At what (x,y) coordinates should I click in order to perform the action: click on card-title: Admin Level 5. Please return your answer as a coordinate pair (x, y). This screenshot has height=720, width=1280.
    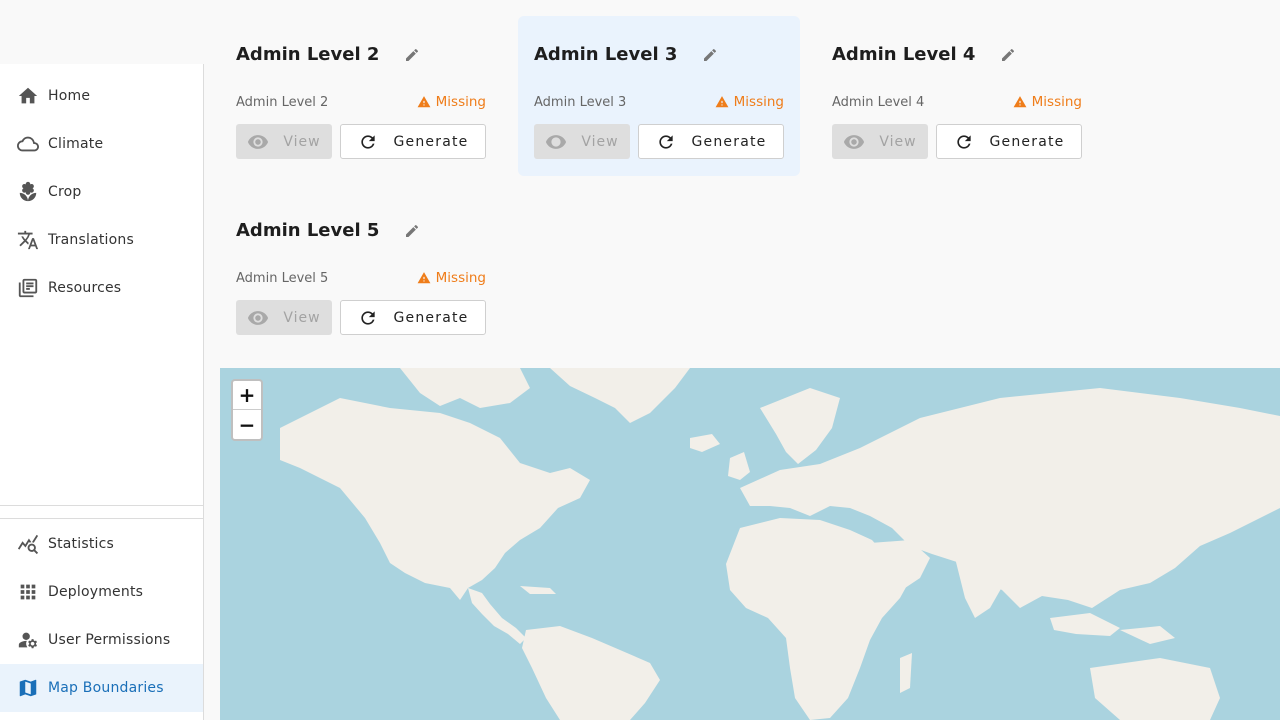
    Looking at the image, I should click on (308, 230).